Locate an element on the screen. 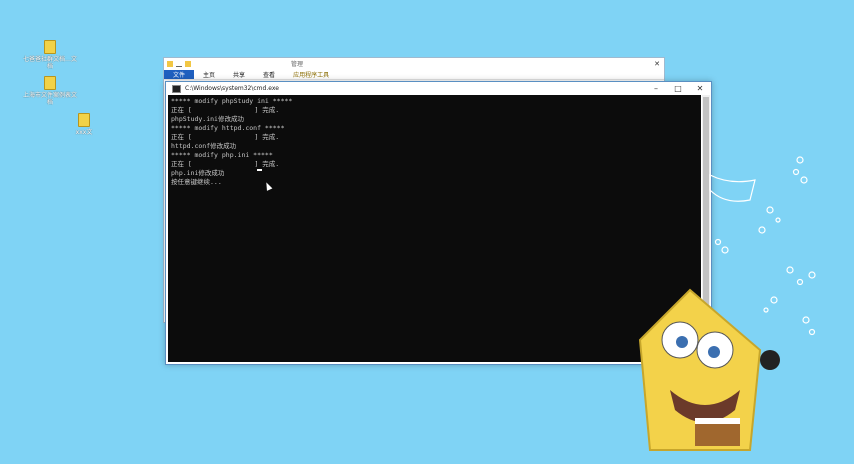  explorer-ribbon: 文件 主页 共享 查看 应用程序工具 is located at coordinates (414, 74).